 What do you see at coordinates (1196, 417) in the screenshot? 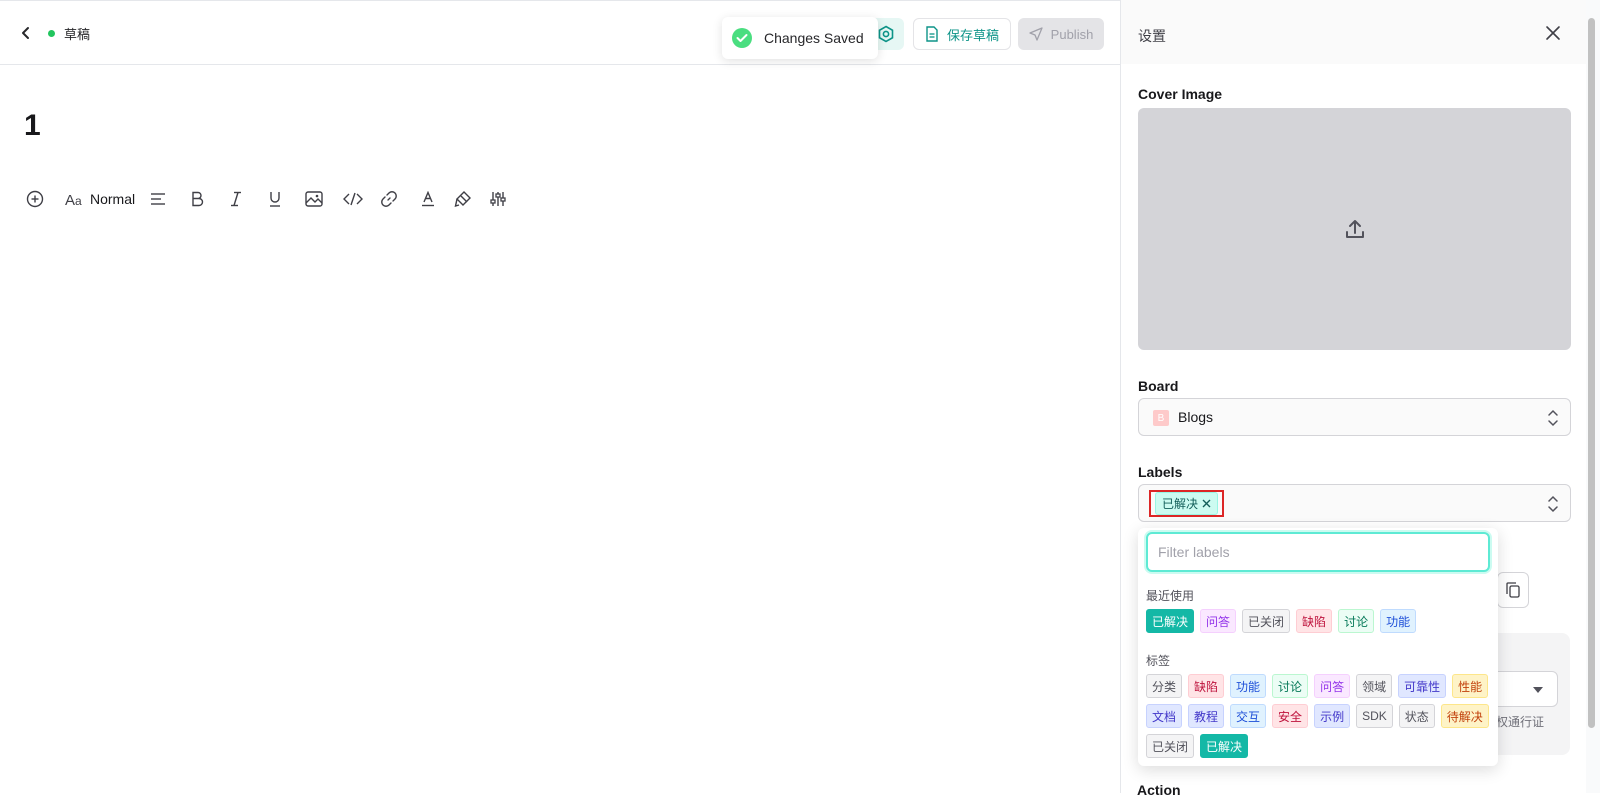
I see `board-name: Blogs` at bounding box center [1196, 417].